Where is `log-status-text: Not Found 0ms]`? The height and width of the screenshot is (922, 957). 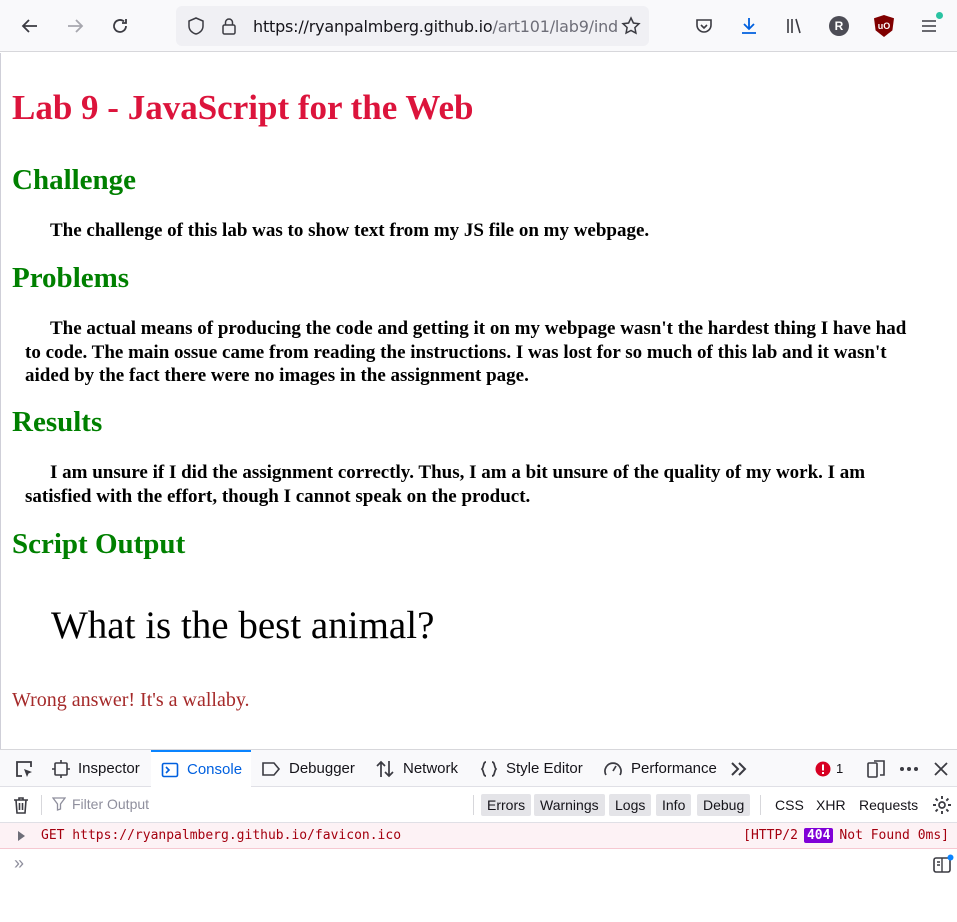 log-status-text: Not Found 0ms] is located at coordinates (894, 835).